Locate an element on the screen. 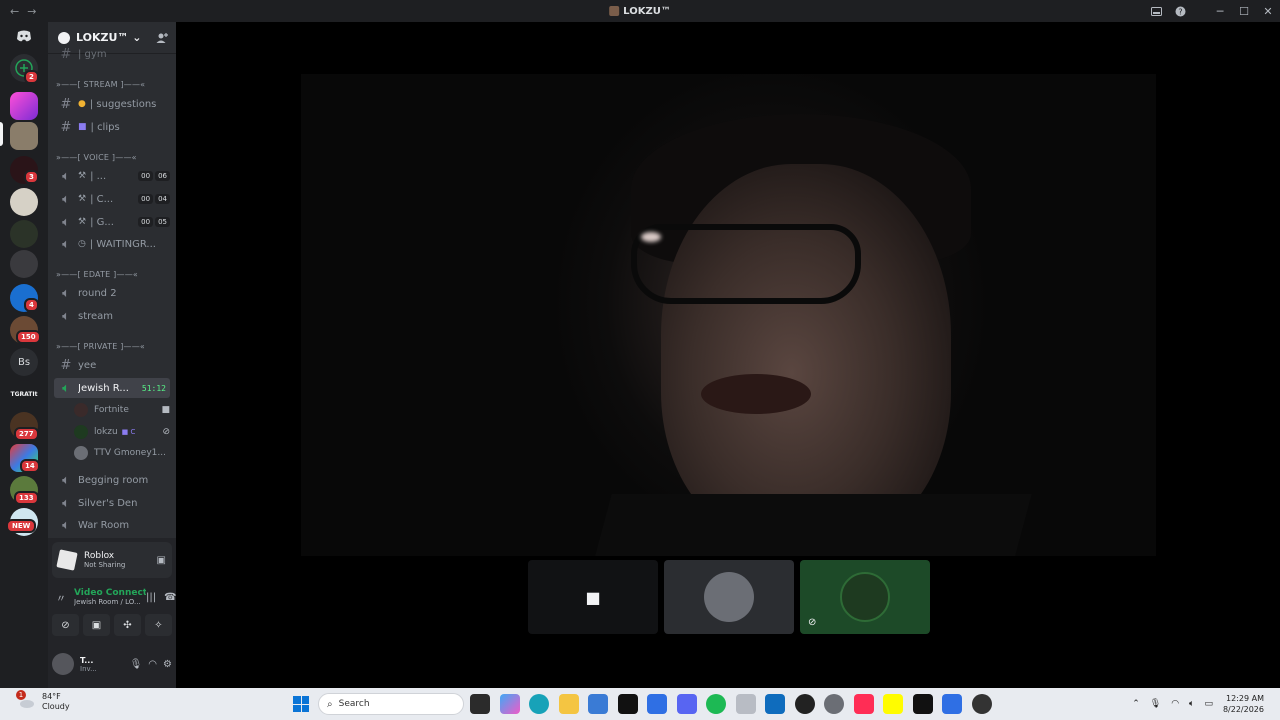  tiktok-icon is located at coordinates (627, 704).